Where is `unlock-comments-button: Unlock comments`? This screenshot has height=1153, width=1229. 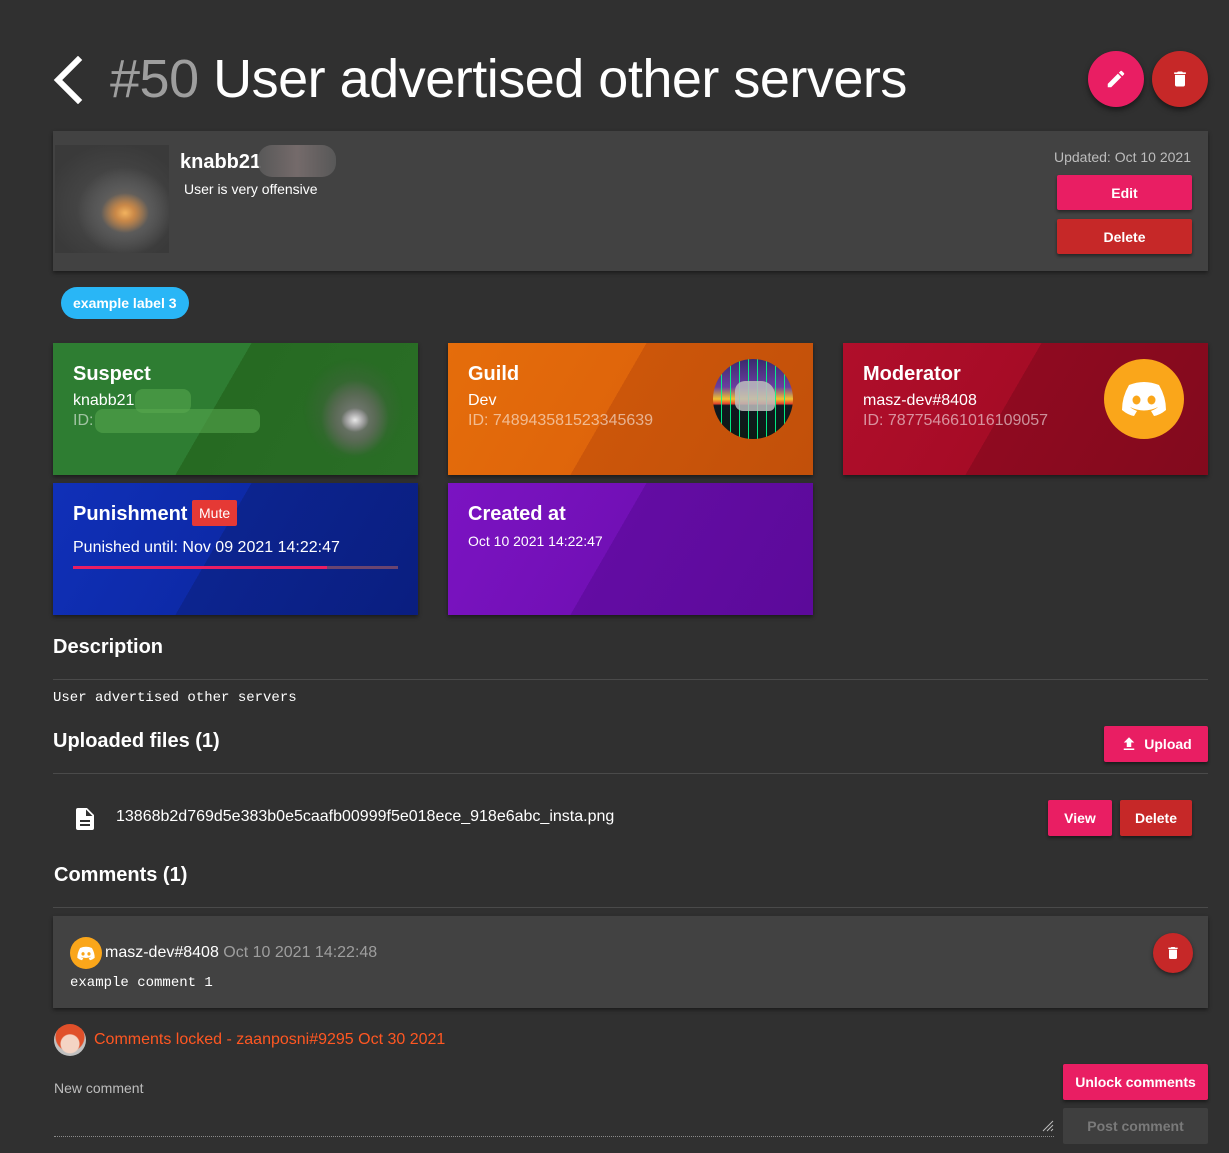
unlock-comments-button: Unlock comments is located at coordinates (1135, 1082).